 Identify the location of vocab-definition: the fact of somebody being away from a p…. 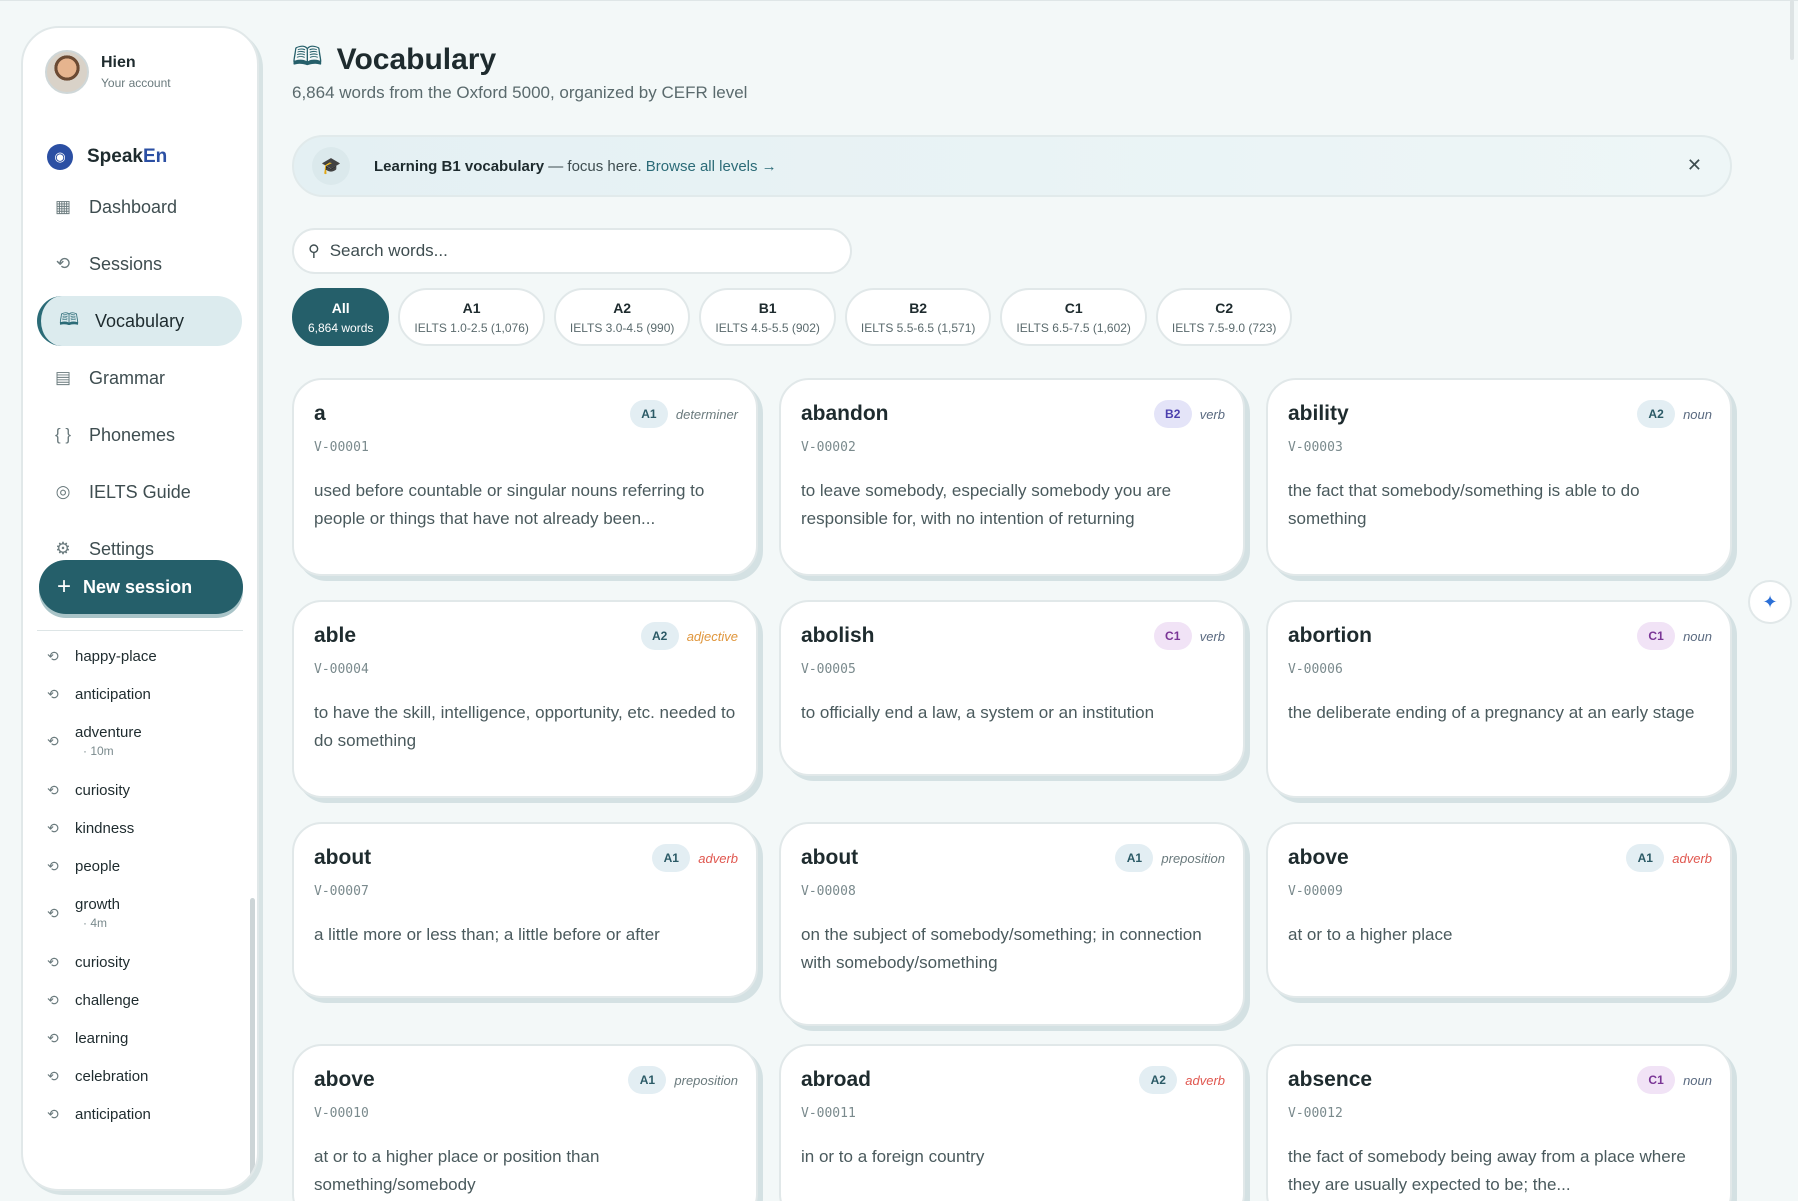
(1487, 1170).